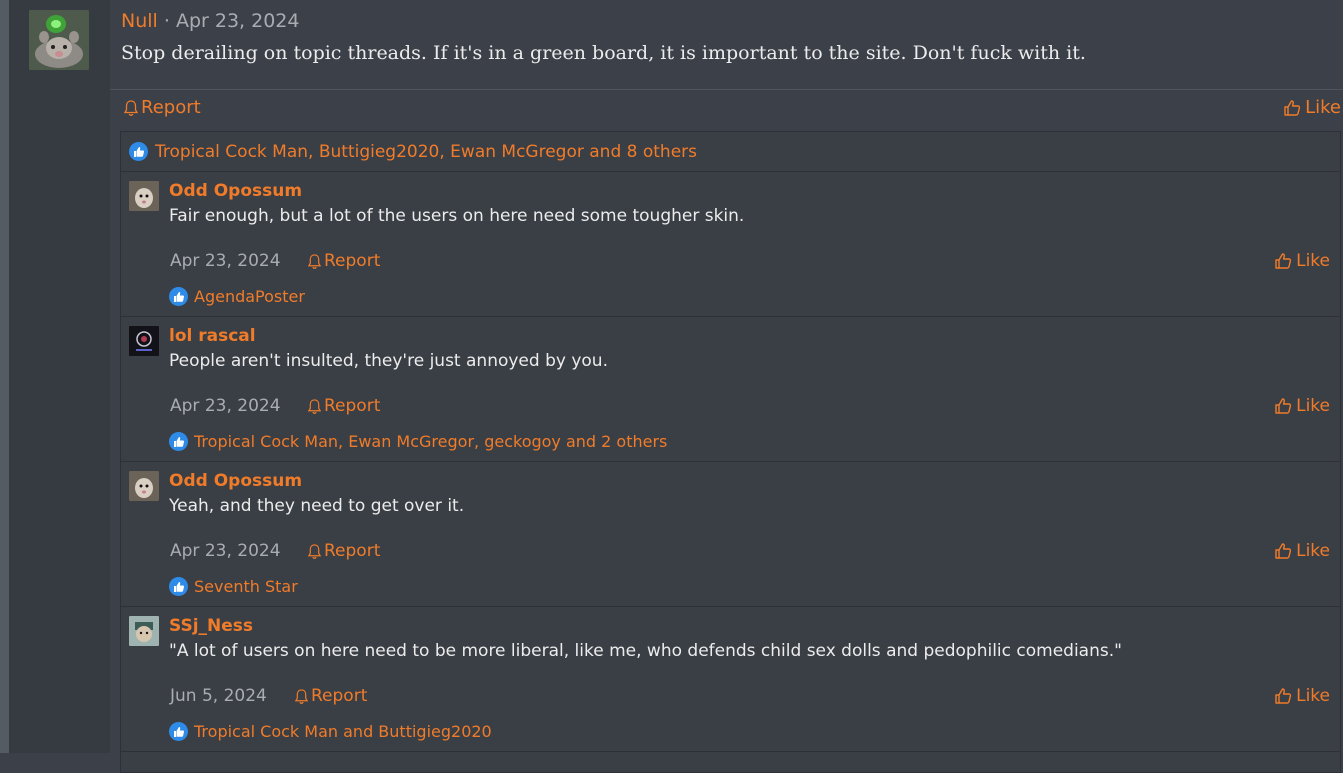  I want to click on post-user-column, so click(59, 376).